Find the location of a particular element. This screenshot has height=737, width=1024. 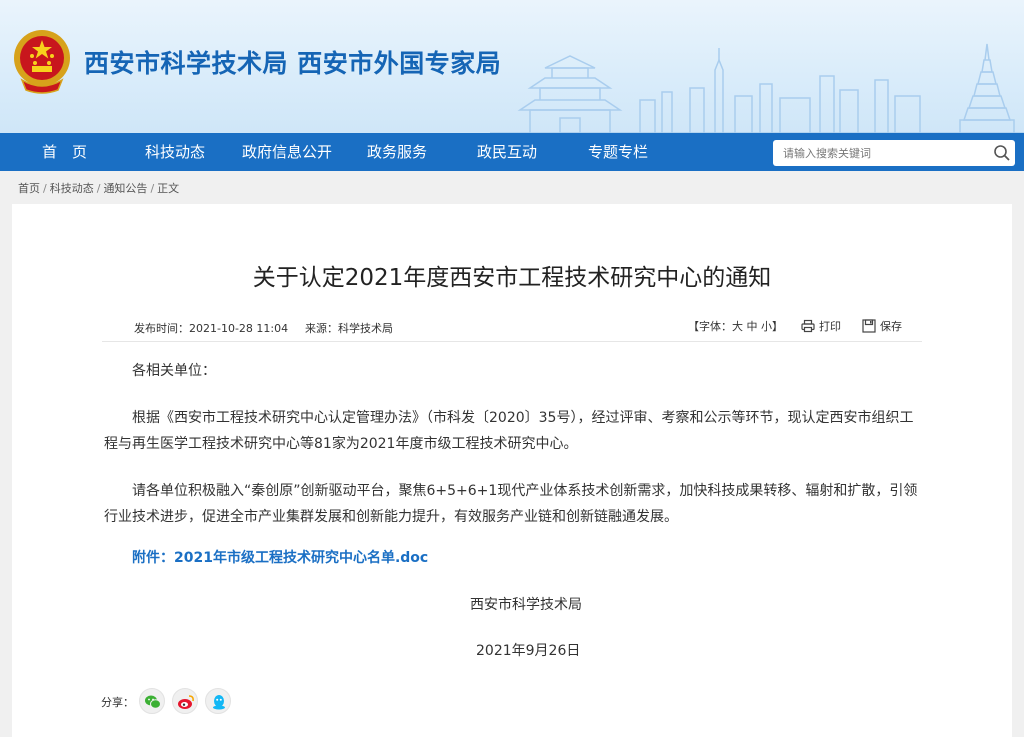

signature: 西安市科学技术局 is located at coordinates (526, 605).